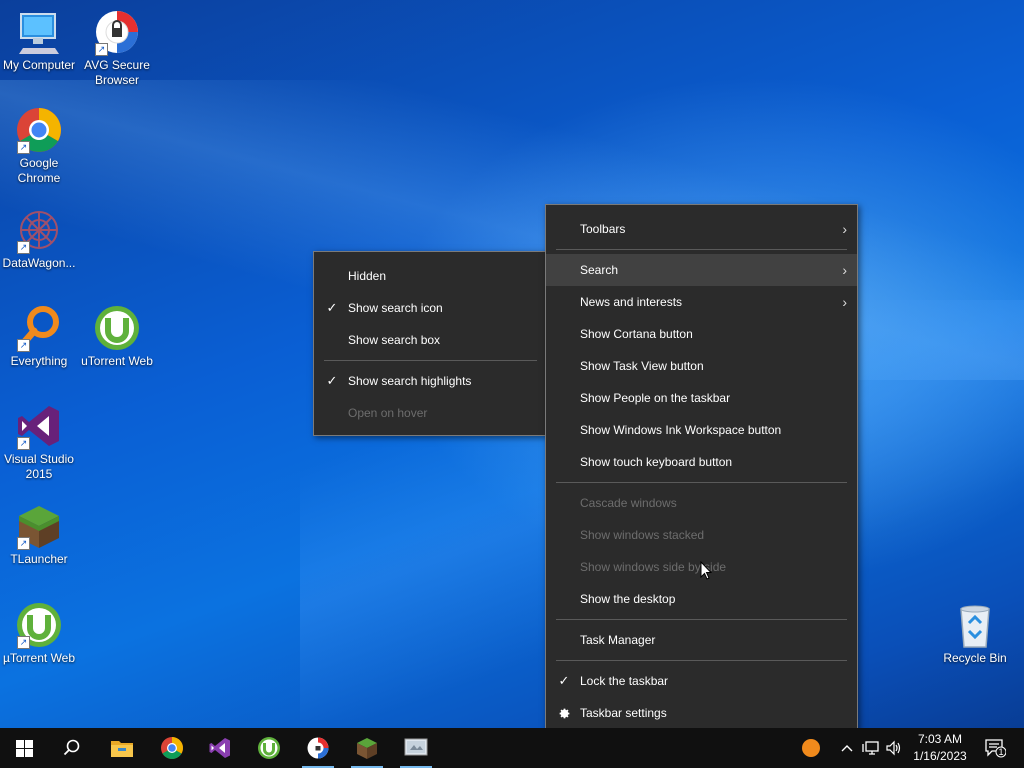 The image size is (1024, 768). I want to click on menu-item-hidden: Hidden, so click(430, 276).